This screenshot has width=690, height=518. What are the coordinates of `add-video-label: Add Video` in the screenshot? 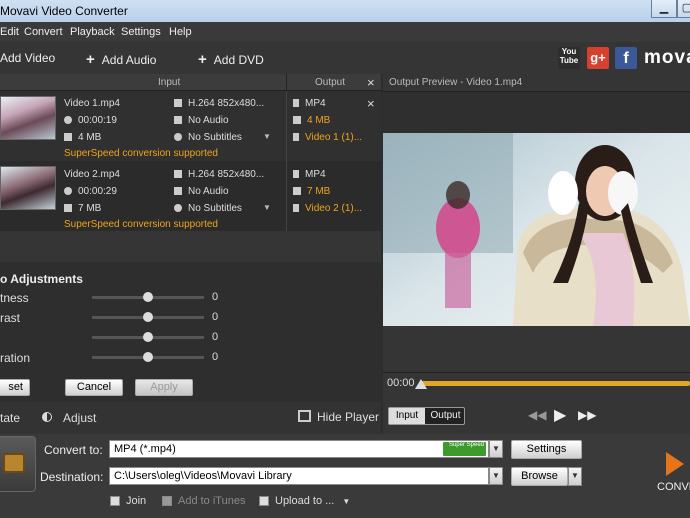 It's located at (28, 58).